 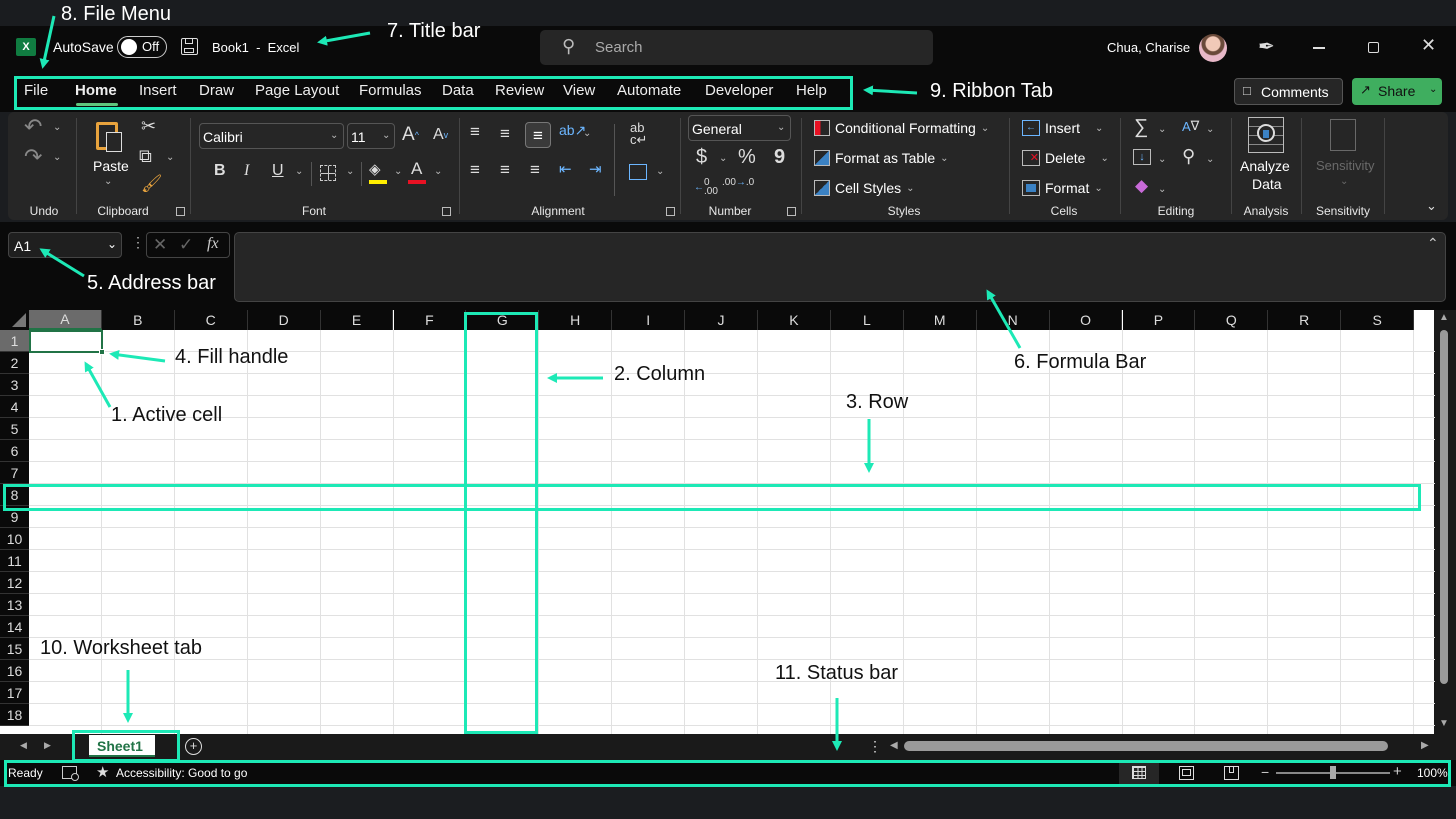 What do you see at coordinates (357, 320) in the screenshot?
I see `column-header-e: E` at bounding box center [357, 320].